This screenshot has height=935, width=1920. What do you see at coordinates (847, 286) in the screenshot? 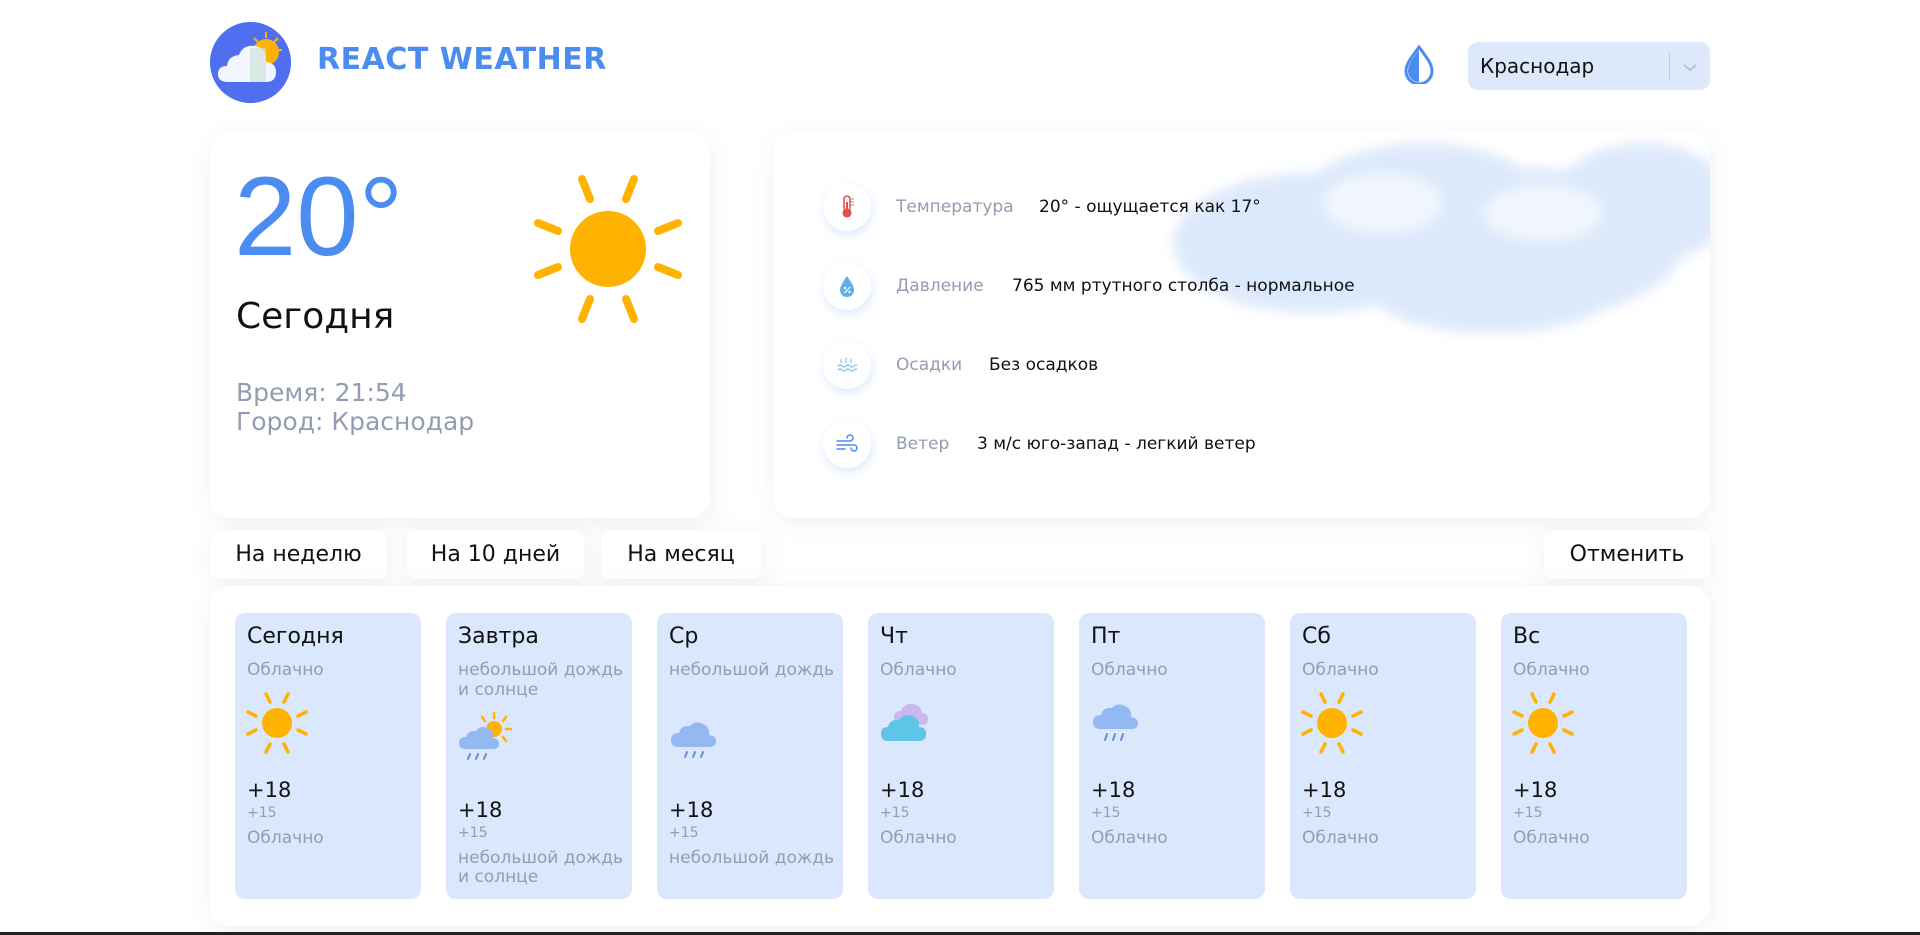
I see `pressure-icon` at bounding box center [847, 286].